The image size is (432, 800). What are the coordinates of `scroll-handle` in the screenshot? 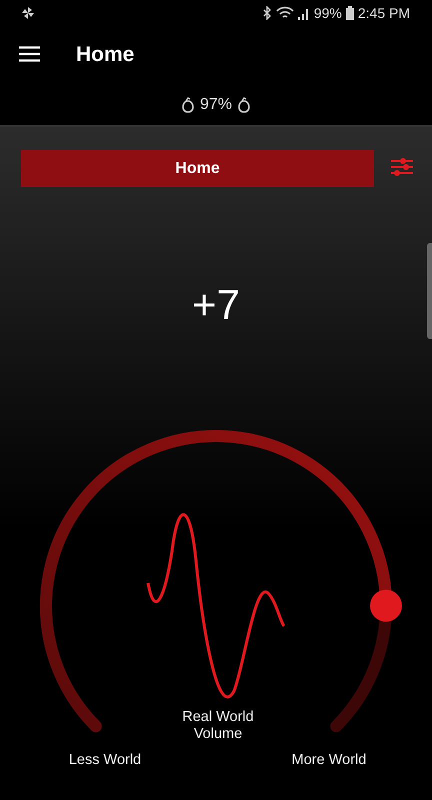 It's located at (429, 291).